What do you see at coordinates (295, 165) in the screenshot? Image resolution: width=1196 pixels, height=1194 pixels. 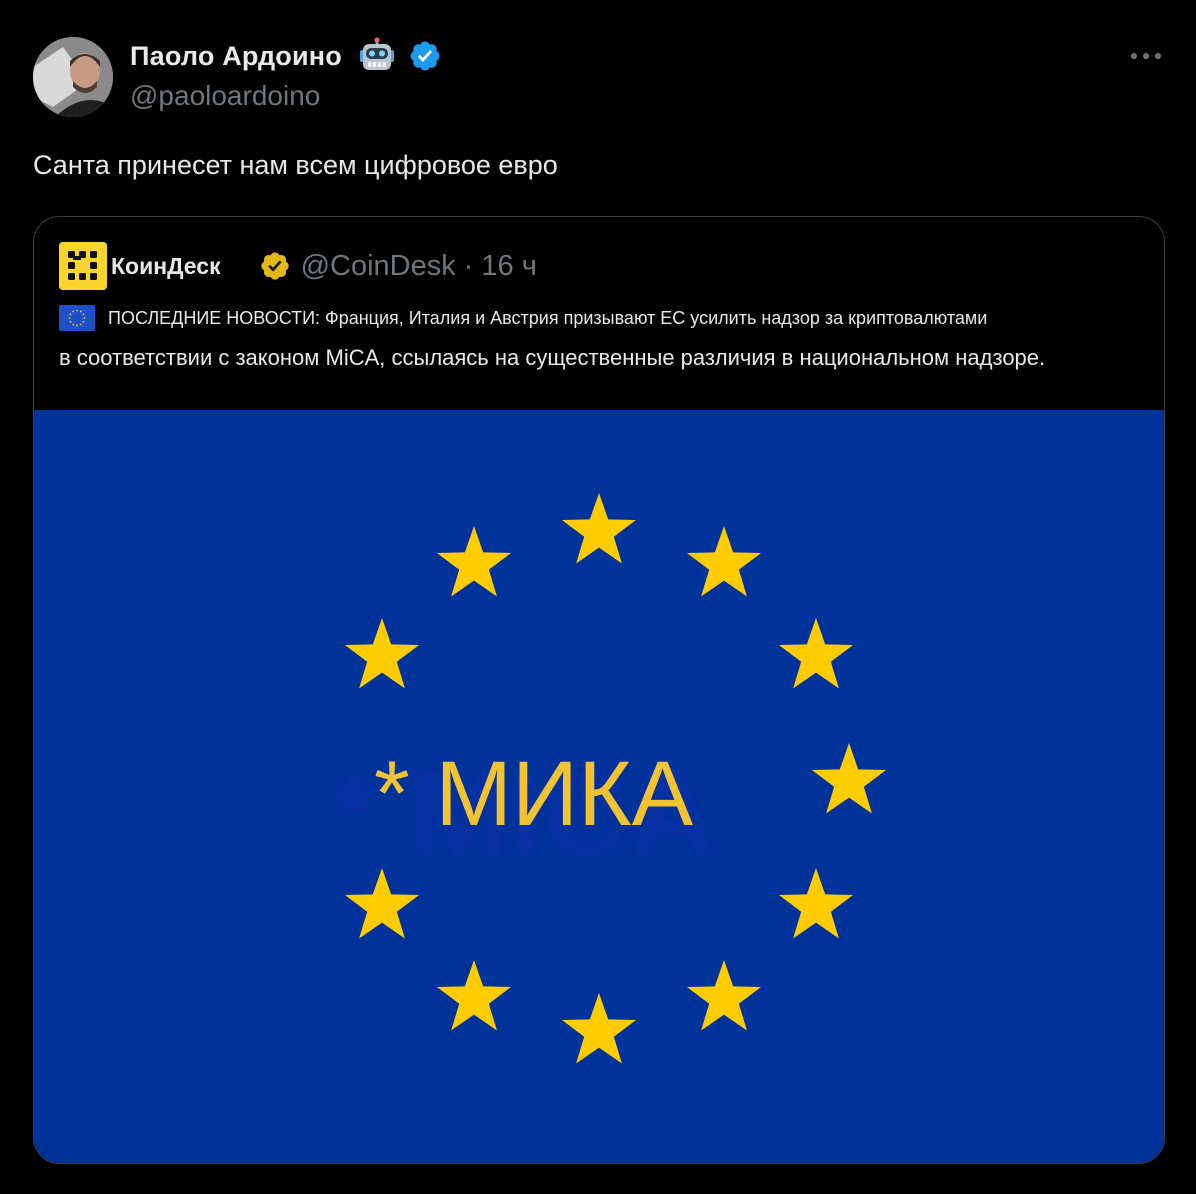 I see `tweet-text: Санта принесет нам всем цифровое евро` at bounding box center [295, 165].